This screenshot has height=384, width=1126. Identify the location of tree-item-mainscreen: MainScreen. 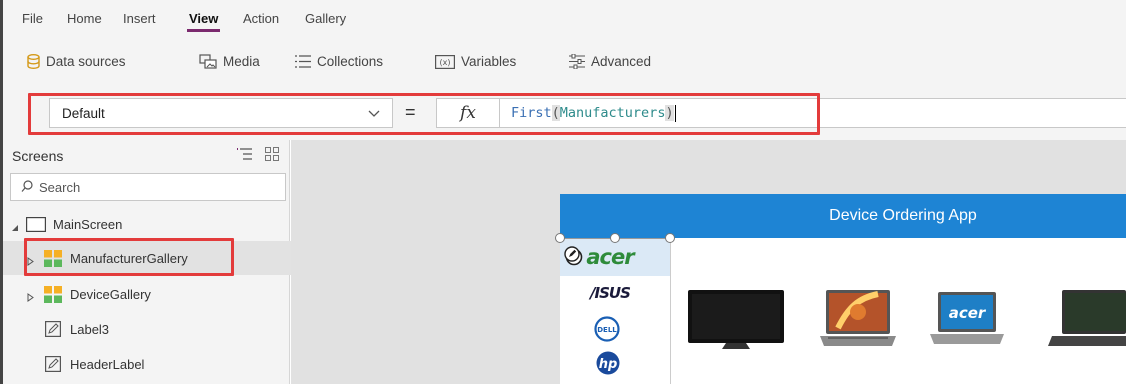
(147, 224).